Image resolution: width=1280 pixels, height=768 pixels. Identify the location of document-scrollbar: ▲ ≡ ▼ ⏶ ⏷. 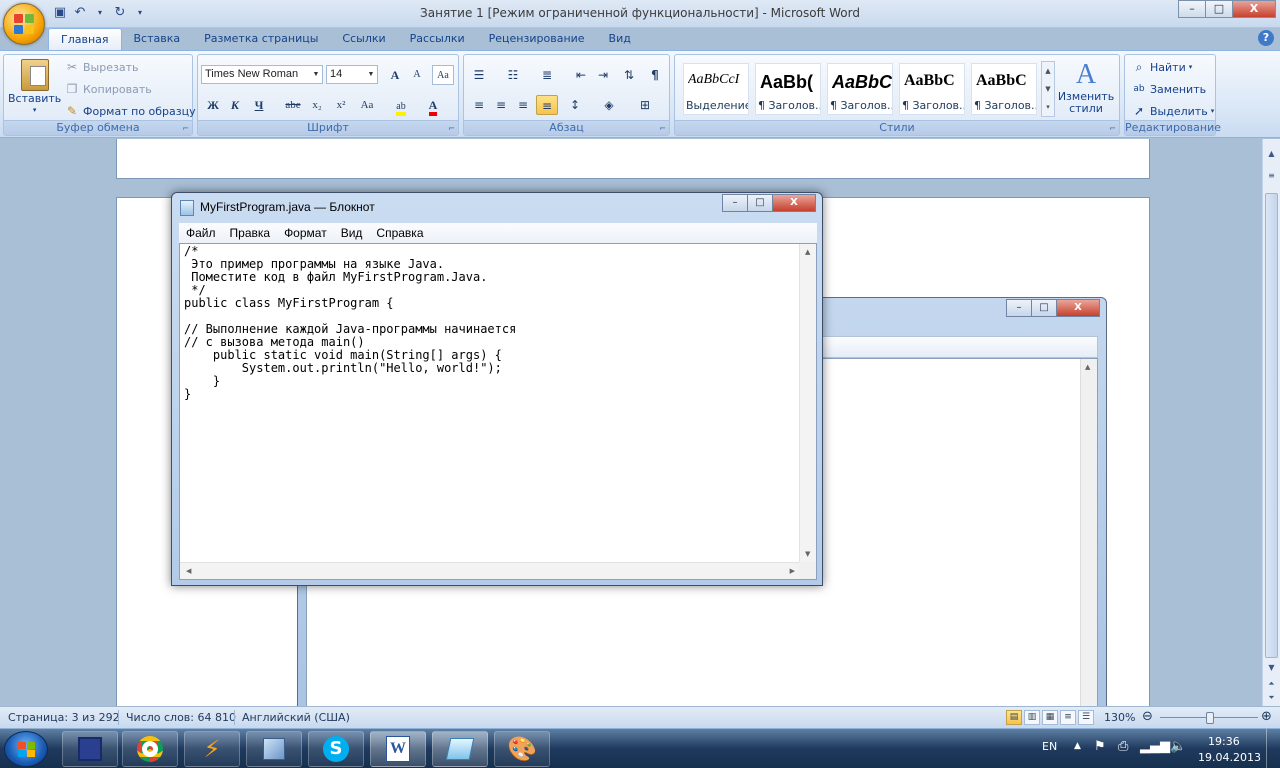
(1271, 422).